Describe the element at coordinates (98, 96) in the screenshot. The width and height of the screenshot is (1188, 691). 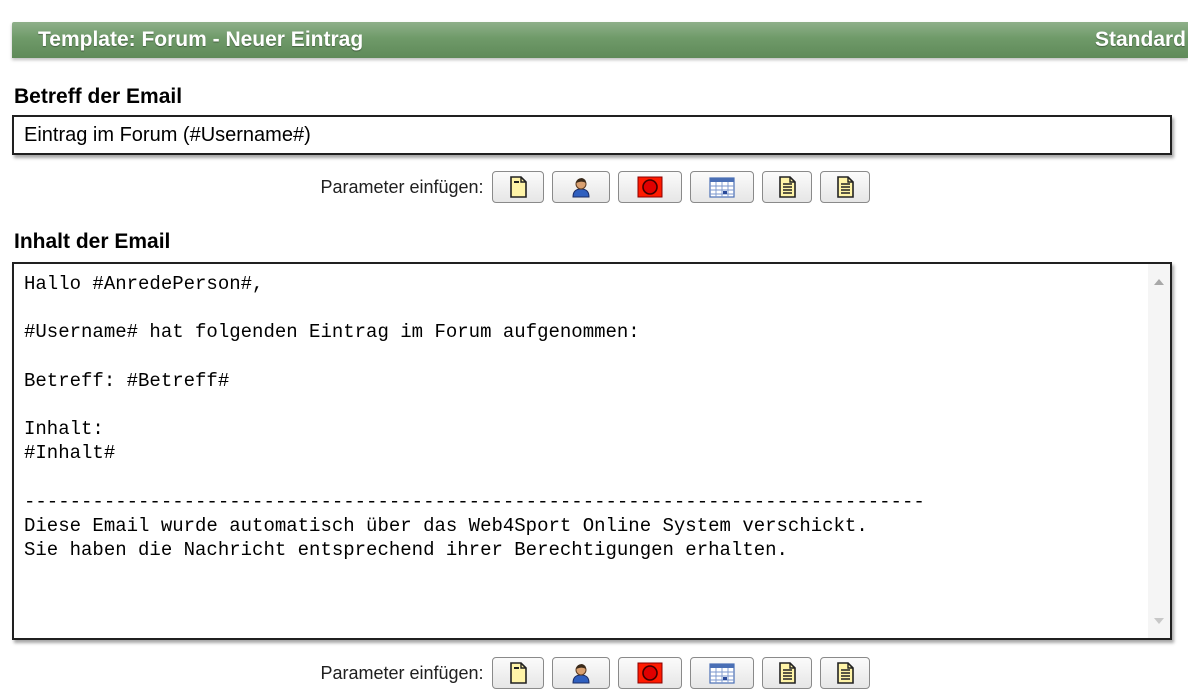
I see `subject-label: Betreff der Email` at that location.